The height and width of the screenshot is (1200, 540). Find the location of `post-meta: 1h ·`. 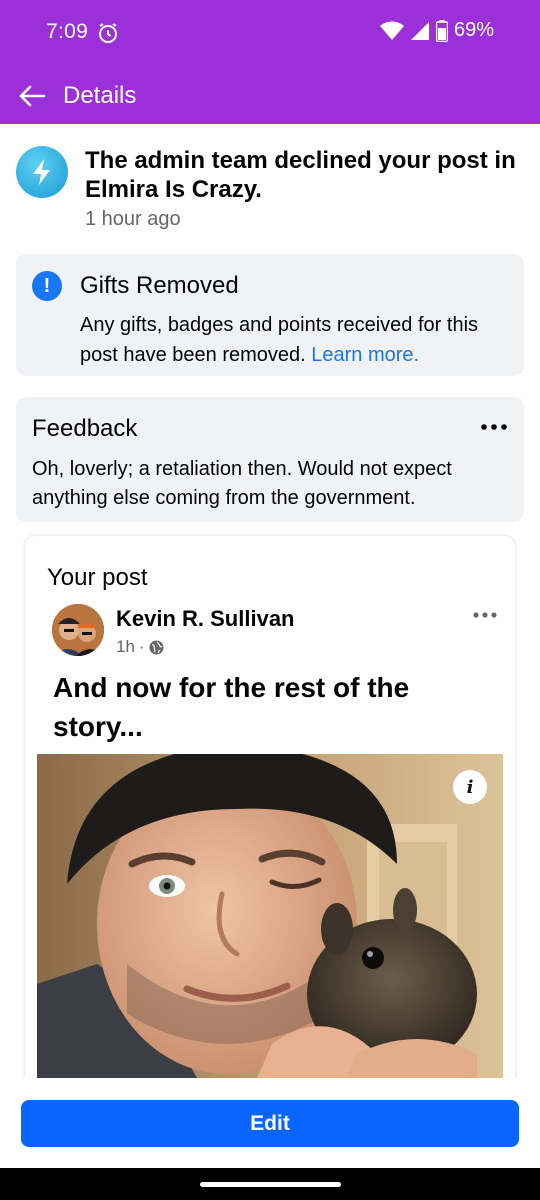

post-meta: 1h · is located at coordinates (140, 647).